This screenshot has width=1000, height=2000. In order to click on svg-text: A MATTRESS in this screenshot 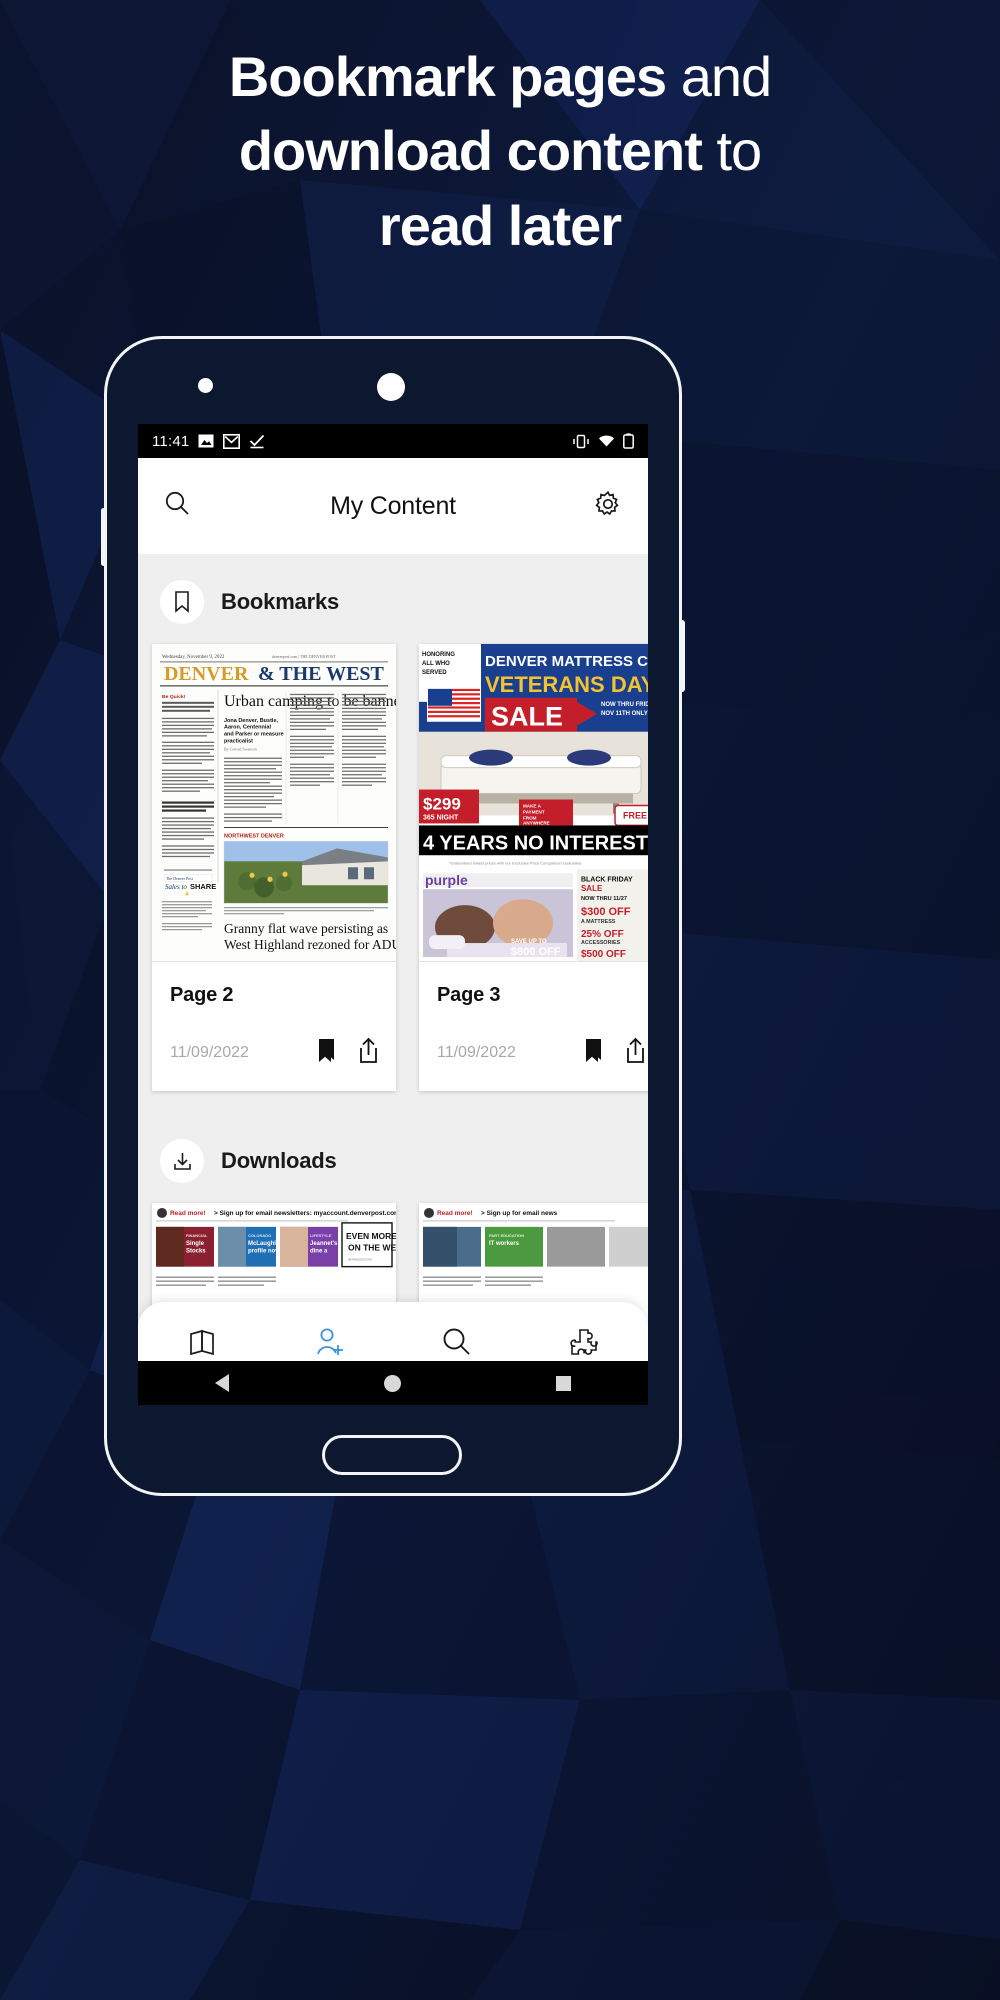, I will do `click(598, 922)`.